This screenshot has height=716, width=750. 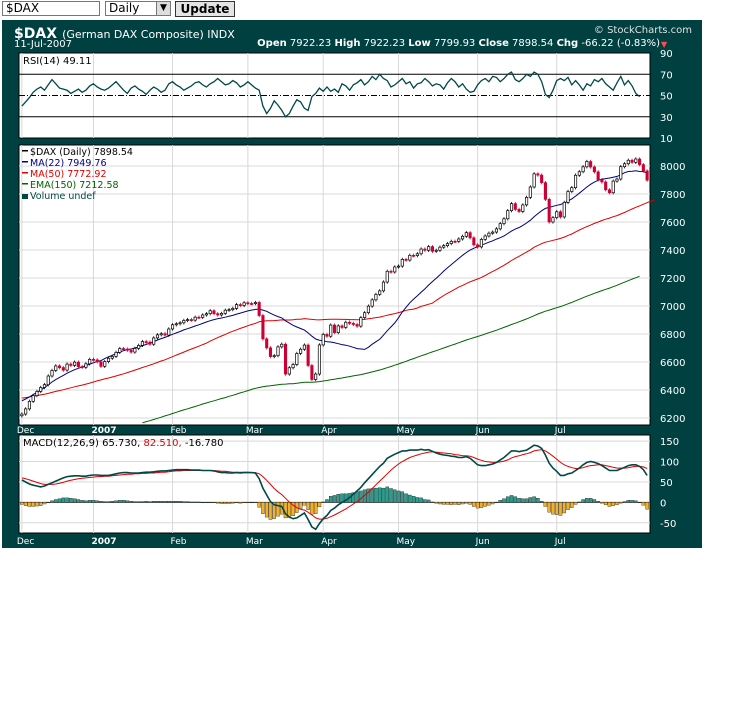 What do you see at coordinates (163, 8) in the screenshot?
I see `chevron-down-icon: ▼` at bounding box center [163, 8].